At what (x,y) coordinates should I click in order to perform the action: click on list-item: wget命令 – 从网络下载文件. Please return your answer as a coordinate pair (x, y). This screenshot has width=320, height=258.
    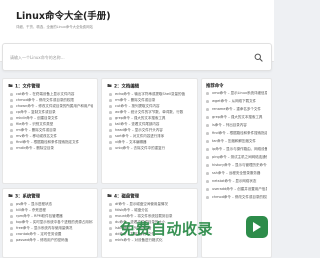
    Looking at the image, I should click on (236, 103).